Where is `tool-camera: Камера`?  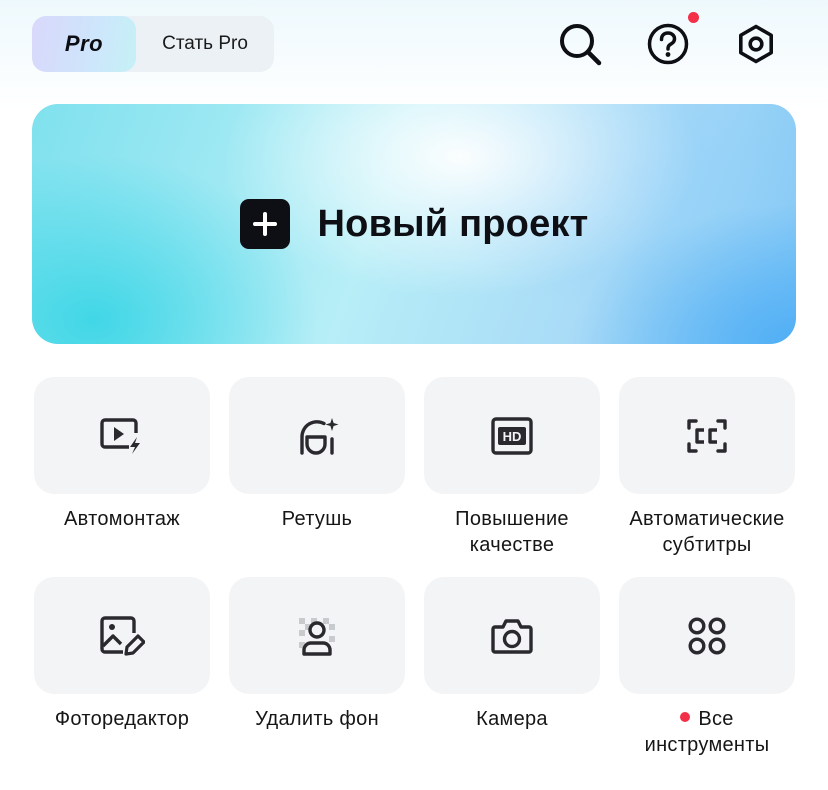
tool-camera: Камера is located at coordinates (512, 654).